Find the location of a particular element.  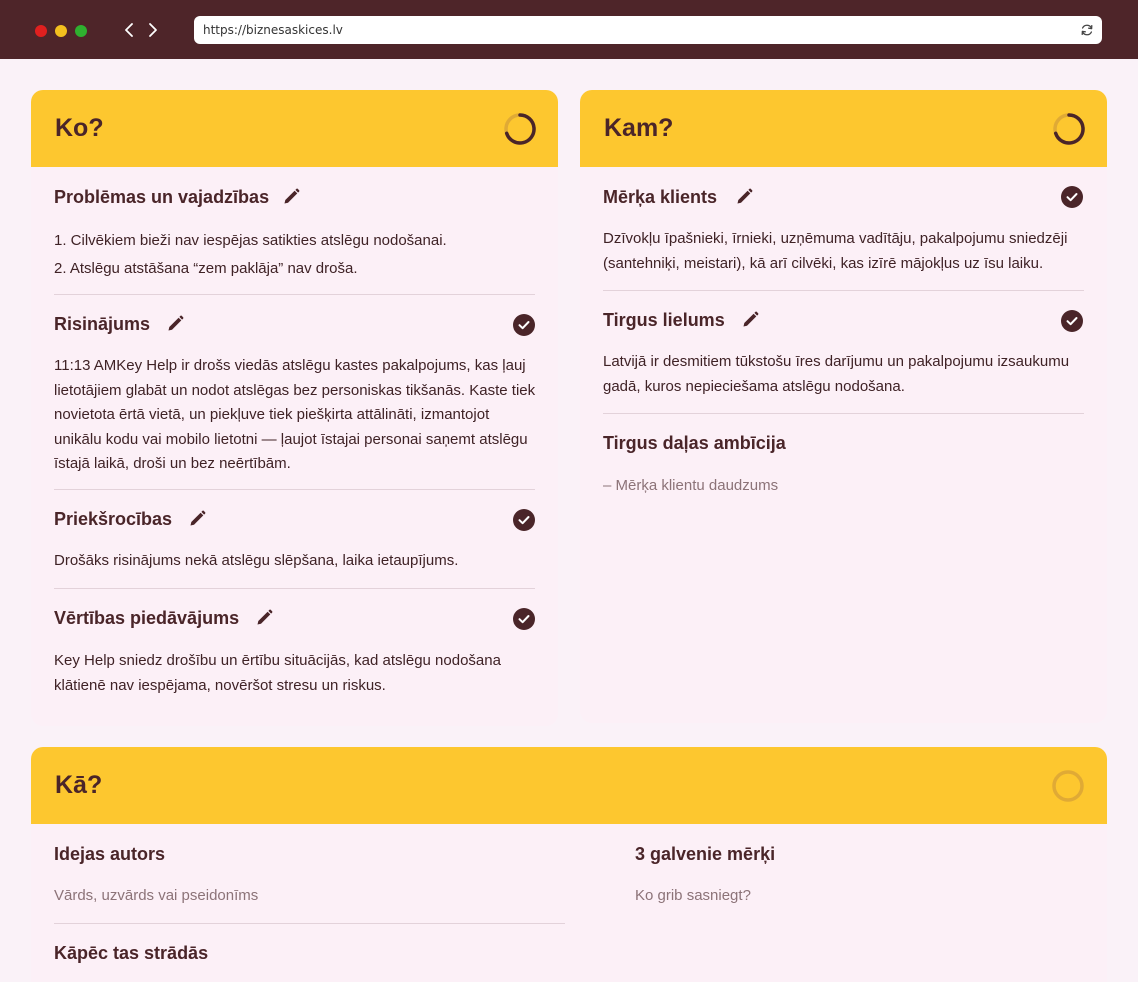

section-title-main-goals: 3 galvenie mērķi is located at coordinates (705, 854).